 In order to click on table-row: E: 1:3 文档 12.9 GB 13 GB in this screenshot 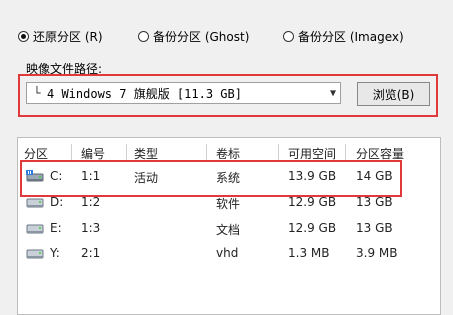, I will do `click(229, 229)`.